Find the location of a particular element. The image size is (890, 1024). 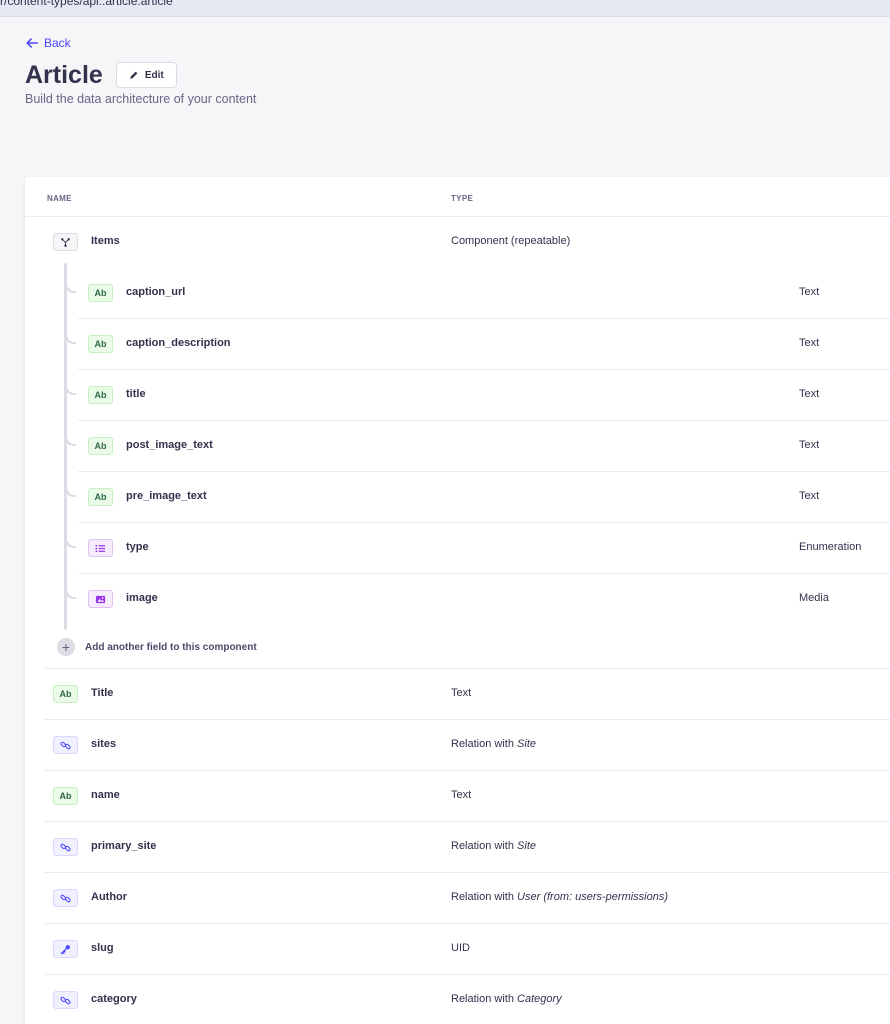

enumeration-icon is located at coordinates (100, 548).